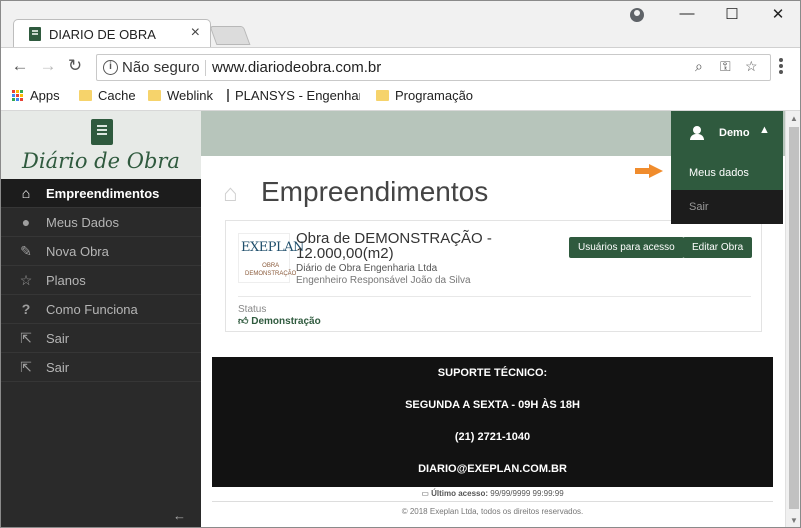  I want to click on sidebar-item-como-funciona: ? Como Funciona, so click(101, 309).